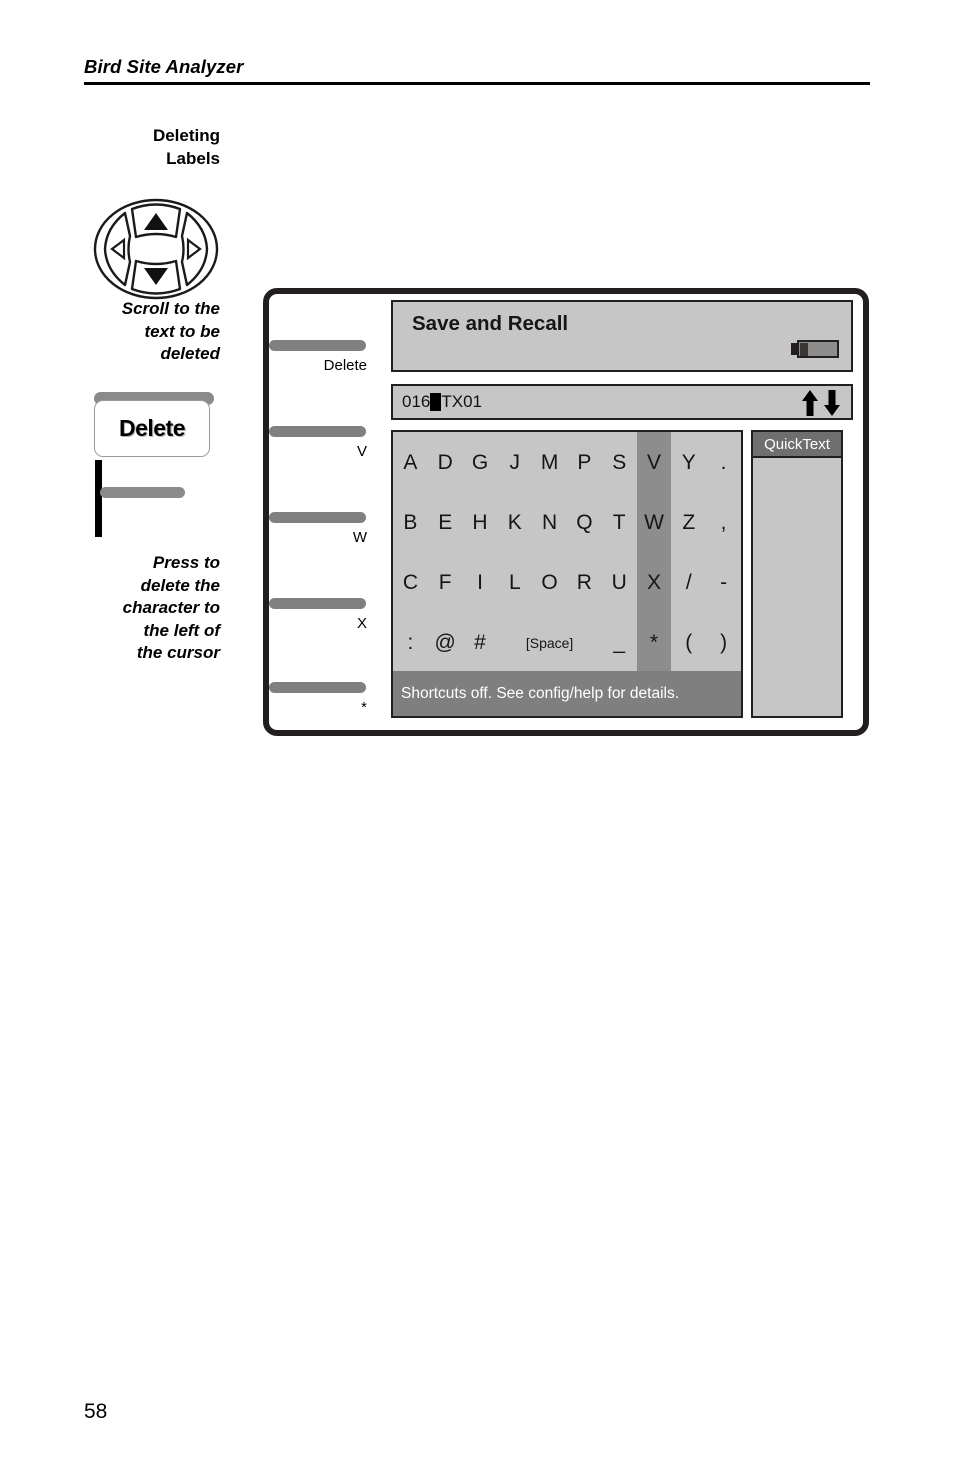  Describe the element at coordinates (416, 401) in the screenshot. I see `text-before-cursor: 016` at that location.